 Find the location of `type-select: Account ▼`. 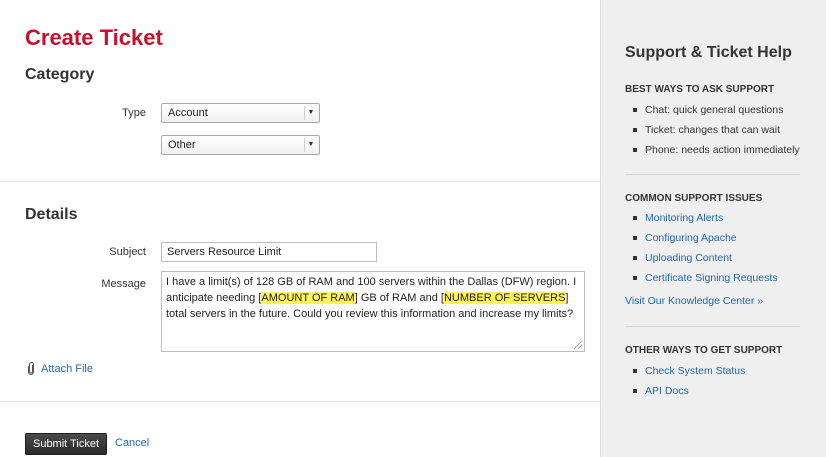

type-select: Account ▼ is located at coordinates (240, 113).